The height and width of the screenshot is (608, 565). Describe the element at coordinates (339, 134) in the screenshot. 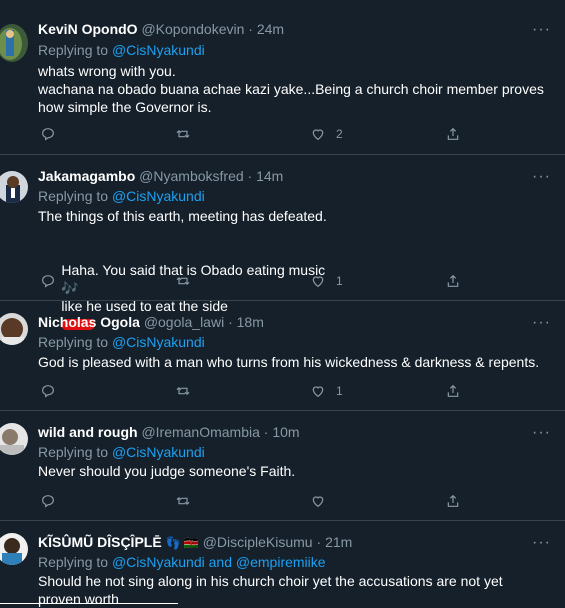

I see `like-count: 2` at that location.